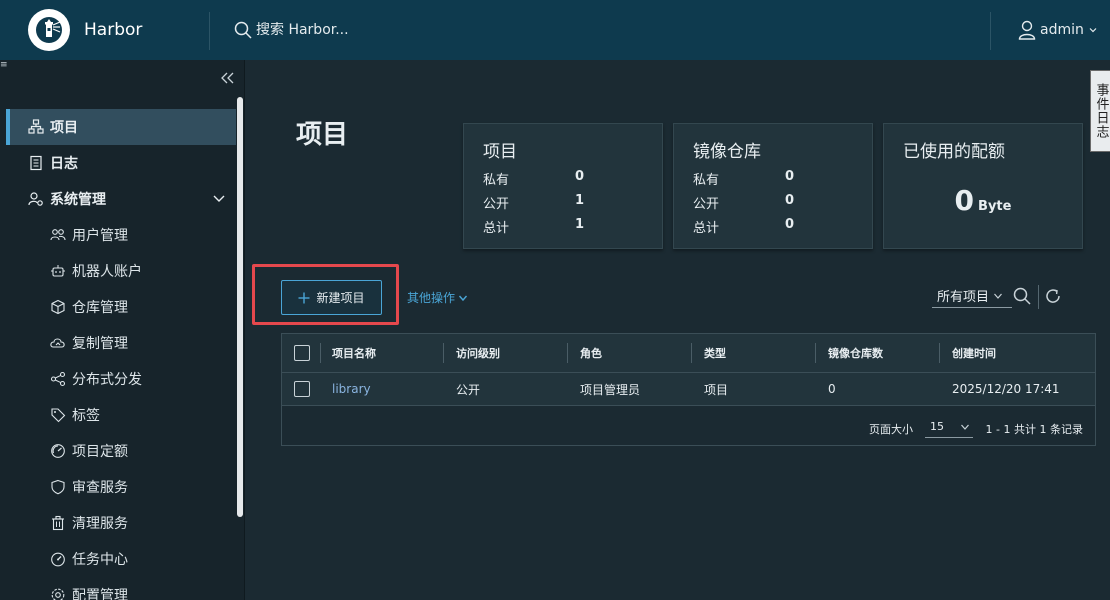  Describe the element at coordinates (974, 353) in the screenshot. I see `column-header-created: 创建时间` at that location.